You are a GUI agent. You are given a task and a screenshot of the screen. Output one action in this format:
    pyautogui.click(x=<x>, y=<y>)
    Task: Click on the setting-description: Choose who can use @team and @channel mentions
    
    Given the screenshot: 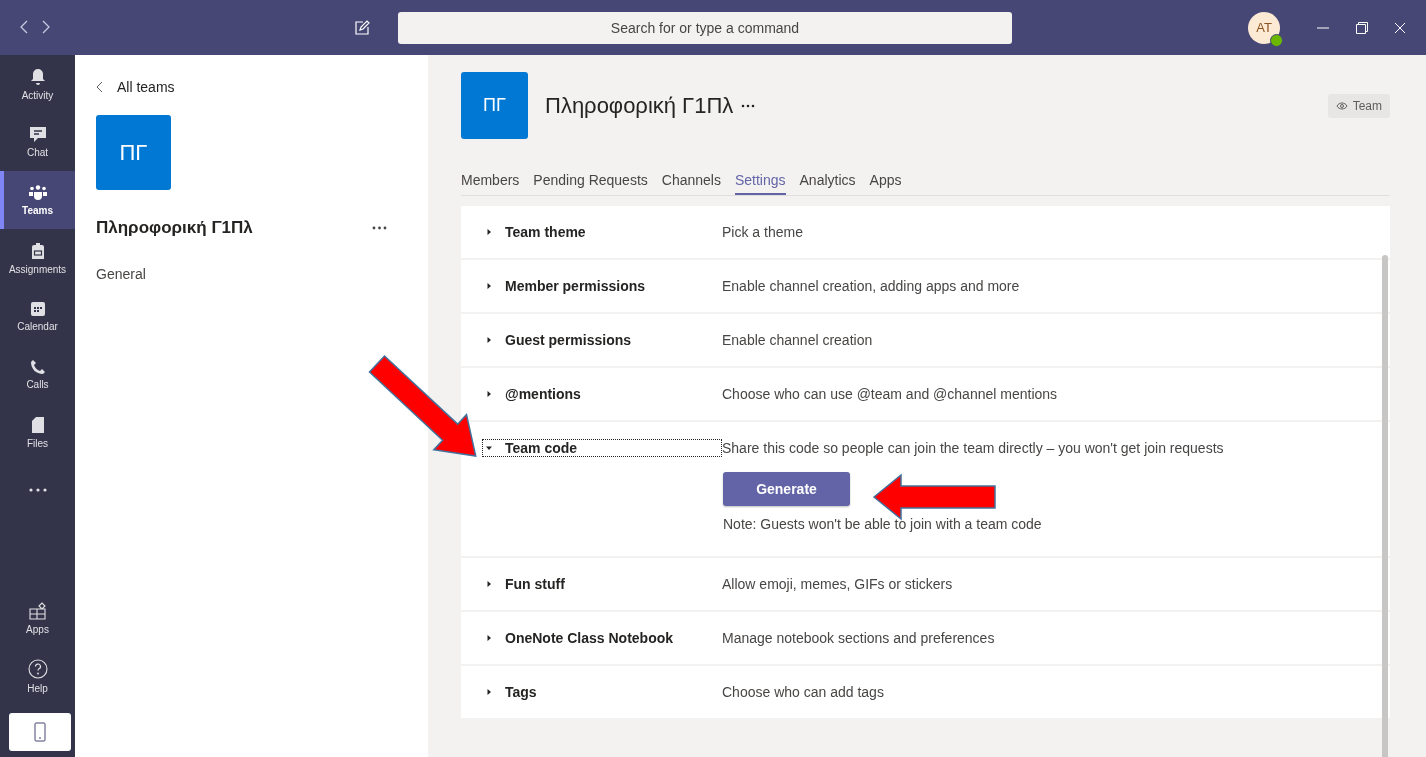 What is the action you would take?
    pyautogui.click(x=890, y=394)
    